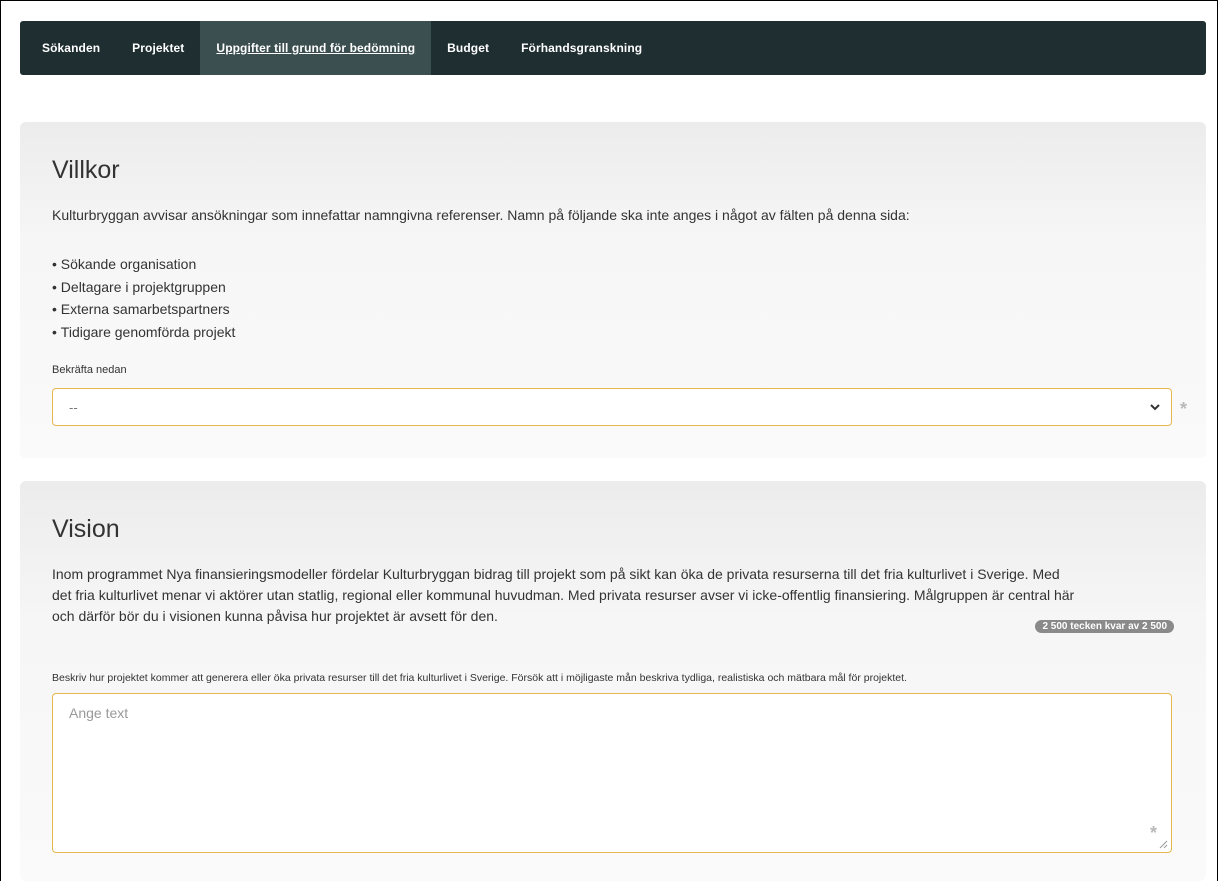  I want to click on nav-tab-forhandsgranskning: Förhandsgranskning, so click(581, 48).